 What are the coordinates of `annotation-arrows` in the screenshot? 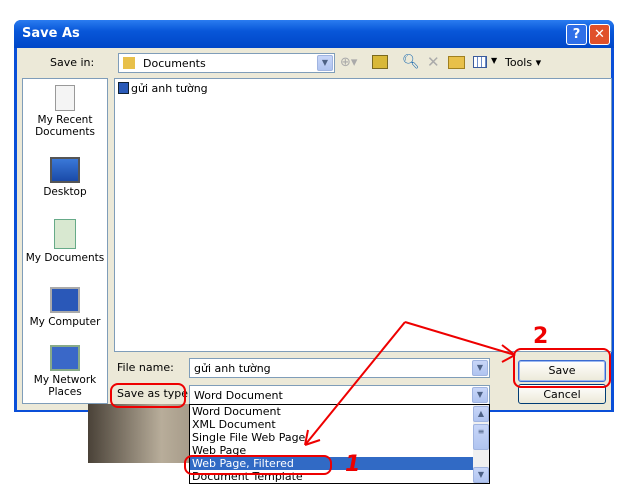 It's located at (410, 383).